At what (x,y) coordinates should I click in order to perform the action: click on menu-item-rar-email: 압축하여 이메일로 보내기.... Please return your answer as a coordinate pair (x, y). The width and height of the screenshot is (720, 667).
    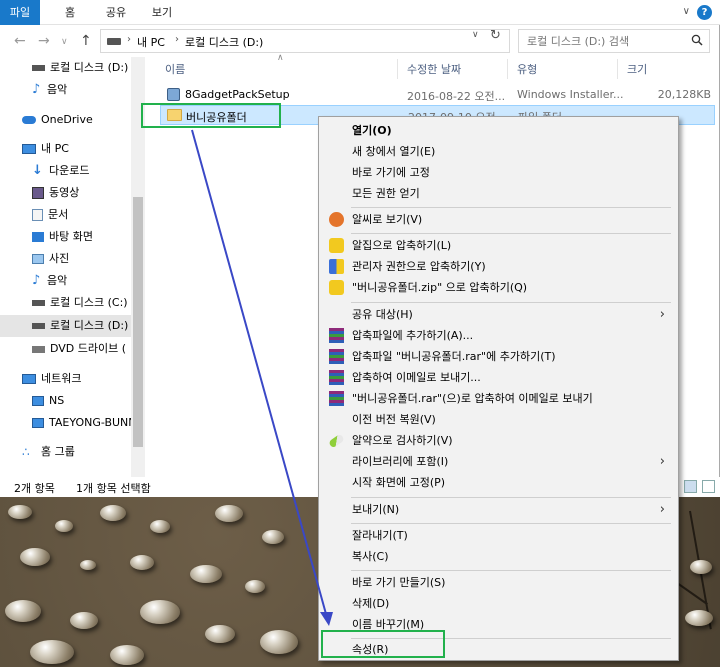
    Looking at the image, I should click on (498, 377).